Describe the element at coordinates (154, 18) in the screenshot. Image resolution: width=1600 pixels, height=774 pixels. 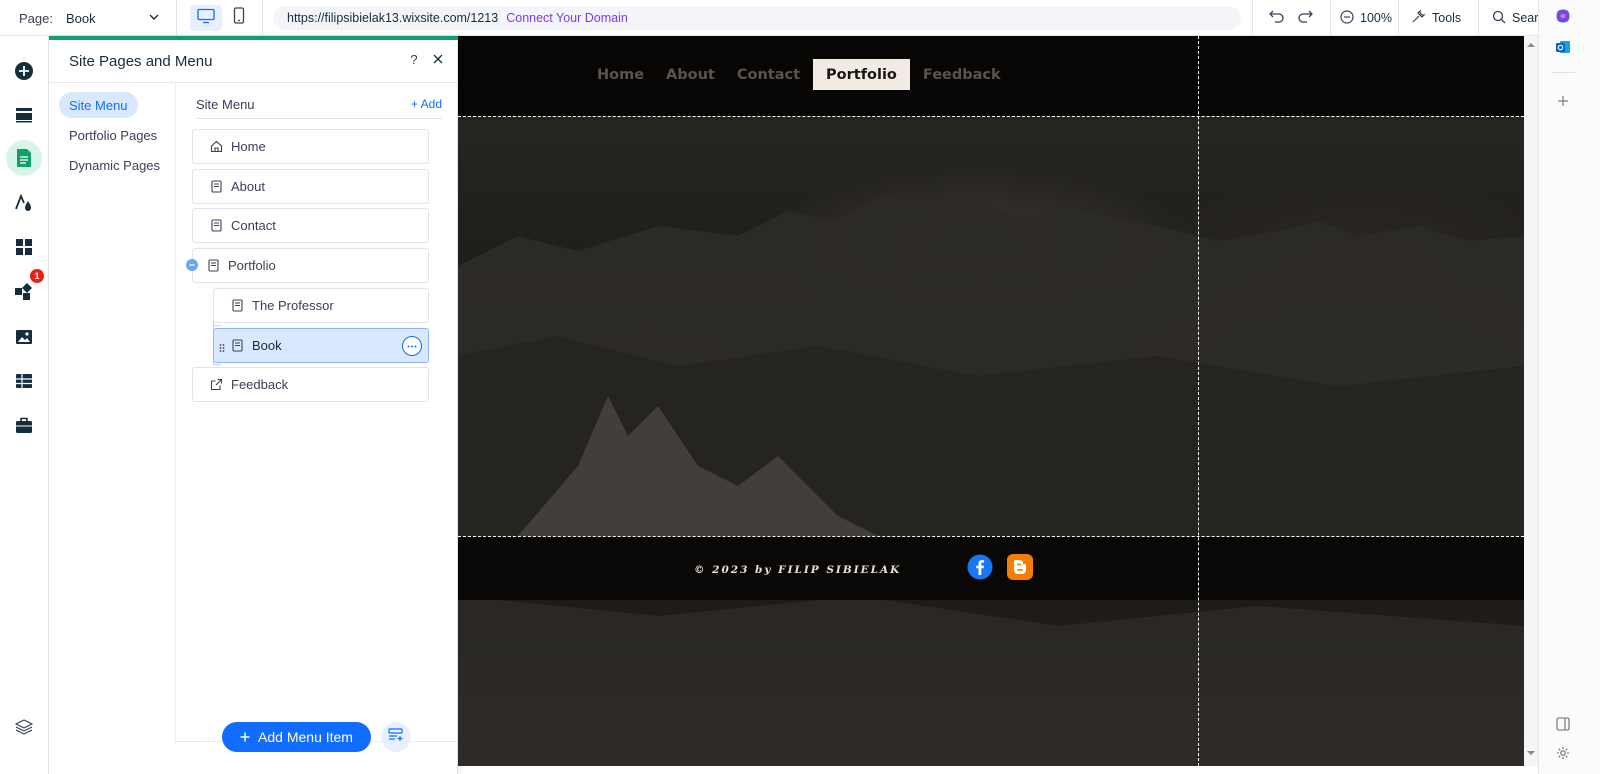
I see `chevron-down-icon` at that location.